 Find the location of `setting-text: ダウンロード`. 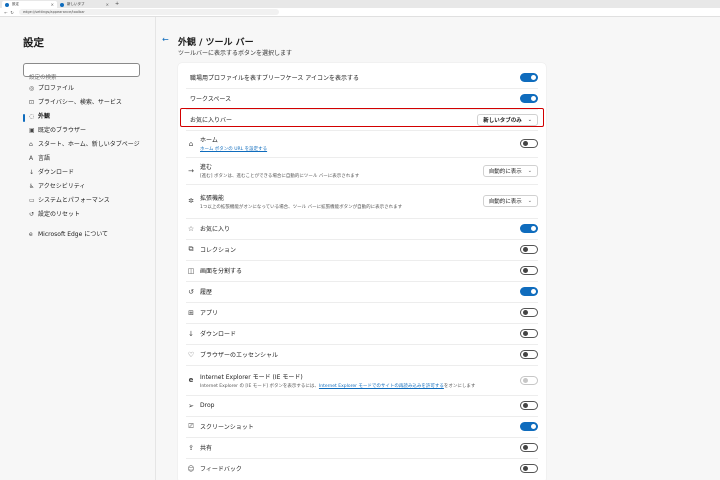

setting-text: ダウンロード is located at coordinates (218, 333).